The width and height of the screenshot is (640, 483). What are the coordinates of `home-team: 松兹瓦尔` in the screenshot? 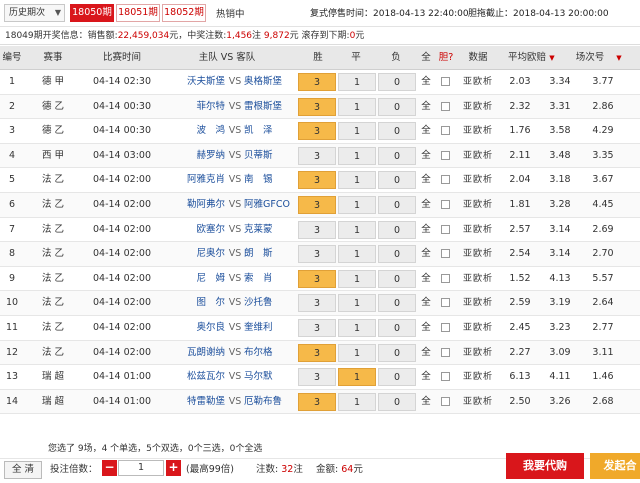 It's located at (193, 377).